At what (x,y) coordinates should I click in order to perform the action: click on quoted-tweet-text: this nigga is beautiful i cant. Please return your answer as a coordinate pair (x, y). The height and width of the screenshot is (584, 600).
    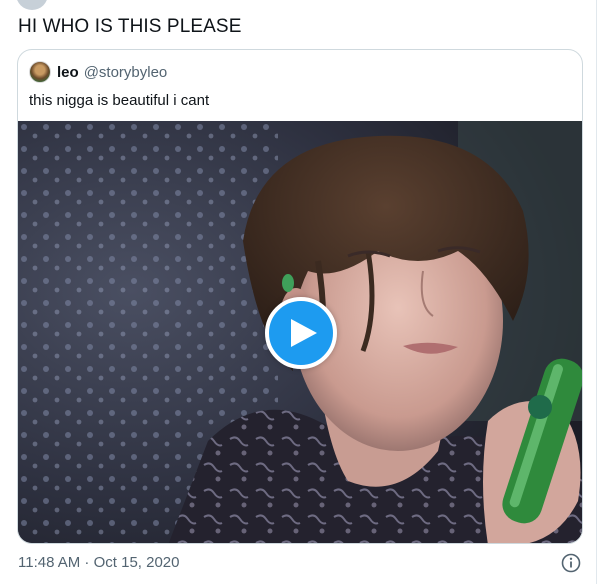
    Looking at the image, I should click on (119, 100).